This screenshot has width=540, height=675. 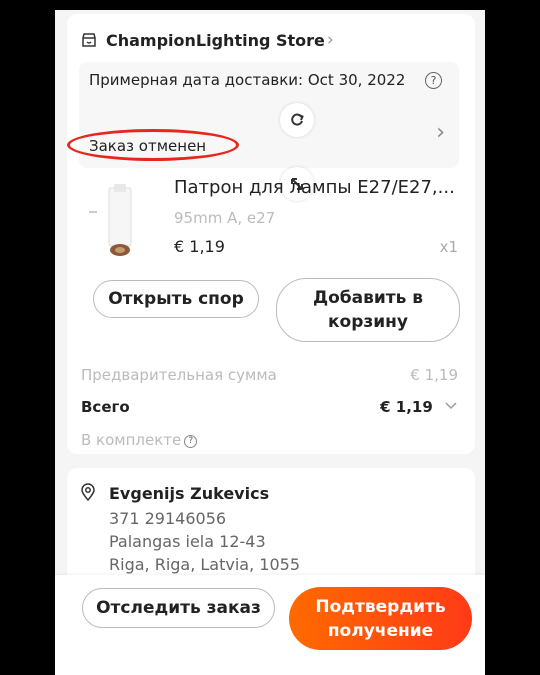 I want to click on address-city: Riga, Riga, Latvia, 1055, so click(x=204, y=564).